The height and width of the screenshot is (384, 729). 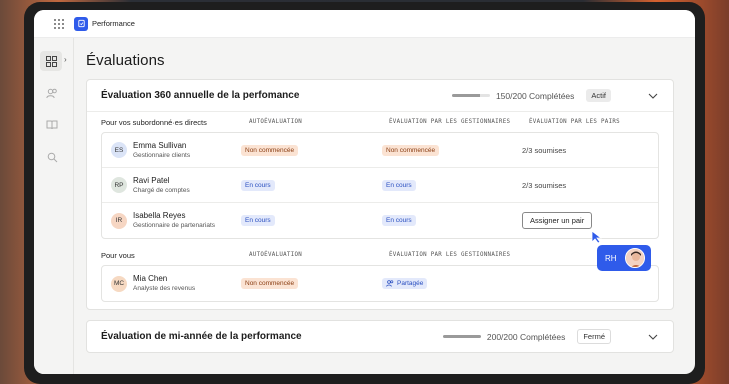 I want to click on avatar: MC, so click(x=119, y=283).